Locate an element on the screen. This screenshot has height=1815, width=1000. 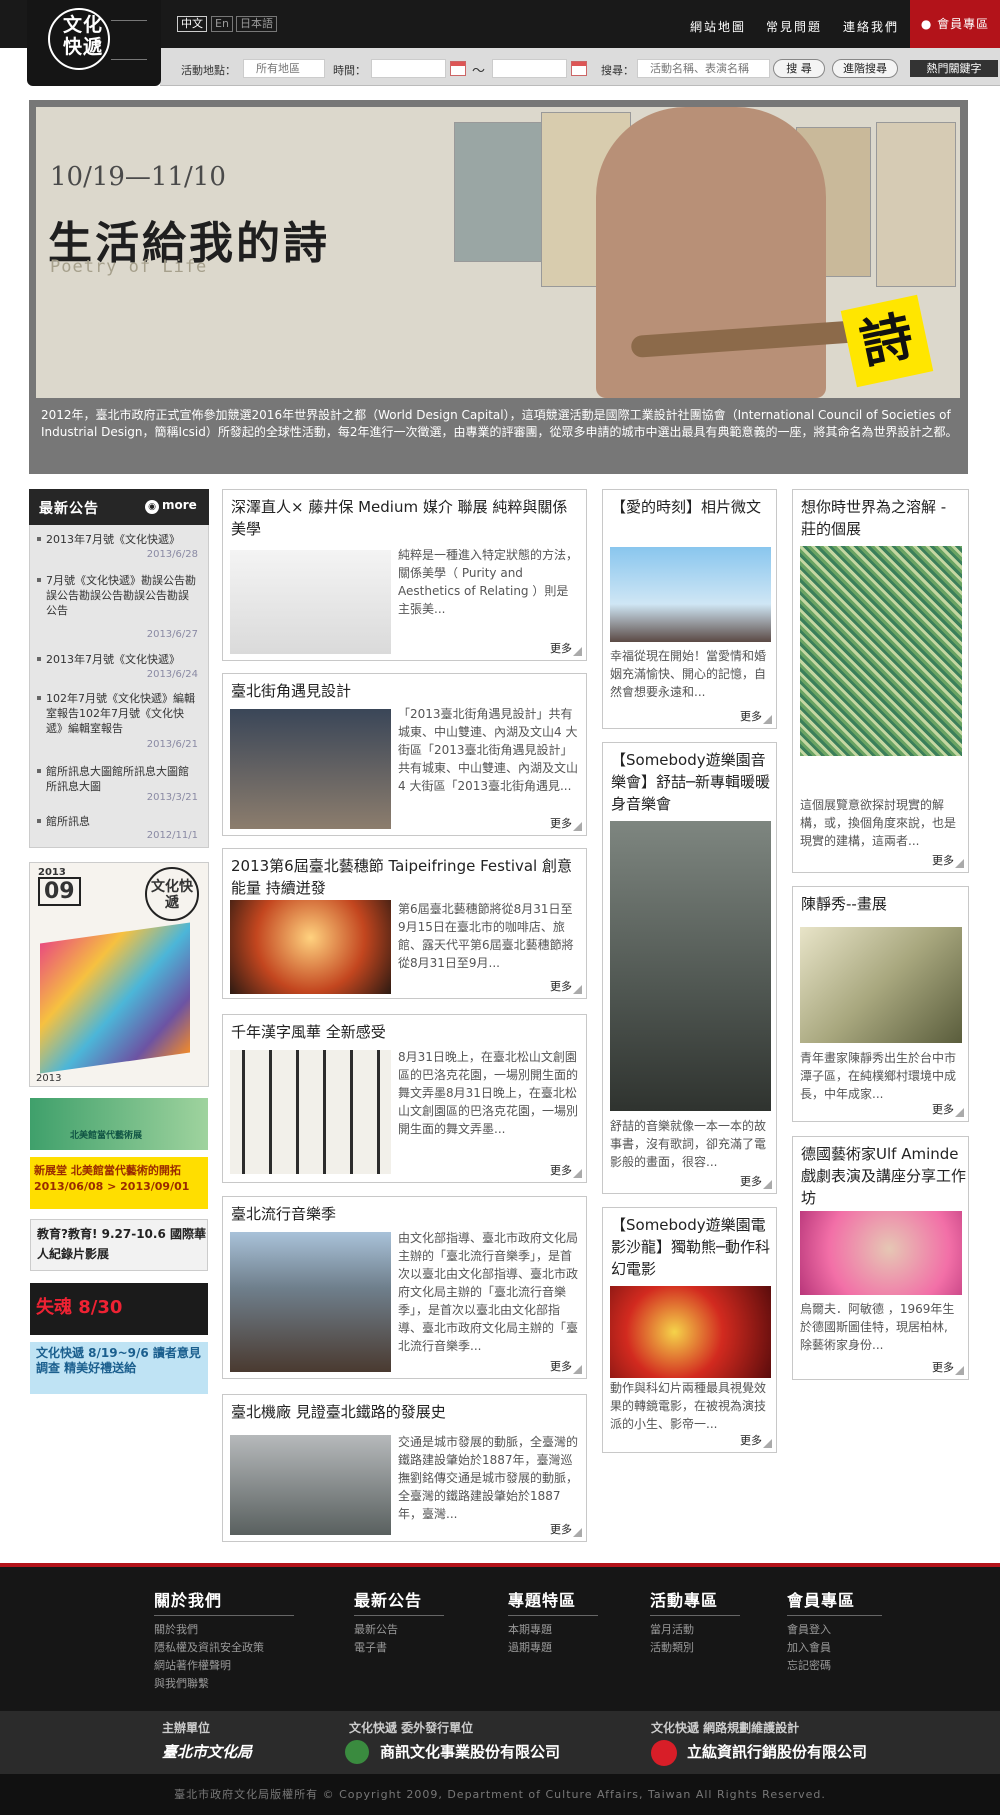
cat-illustration is located at coordinates (500, 192).